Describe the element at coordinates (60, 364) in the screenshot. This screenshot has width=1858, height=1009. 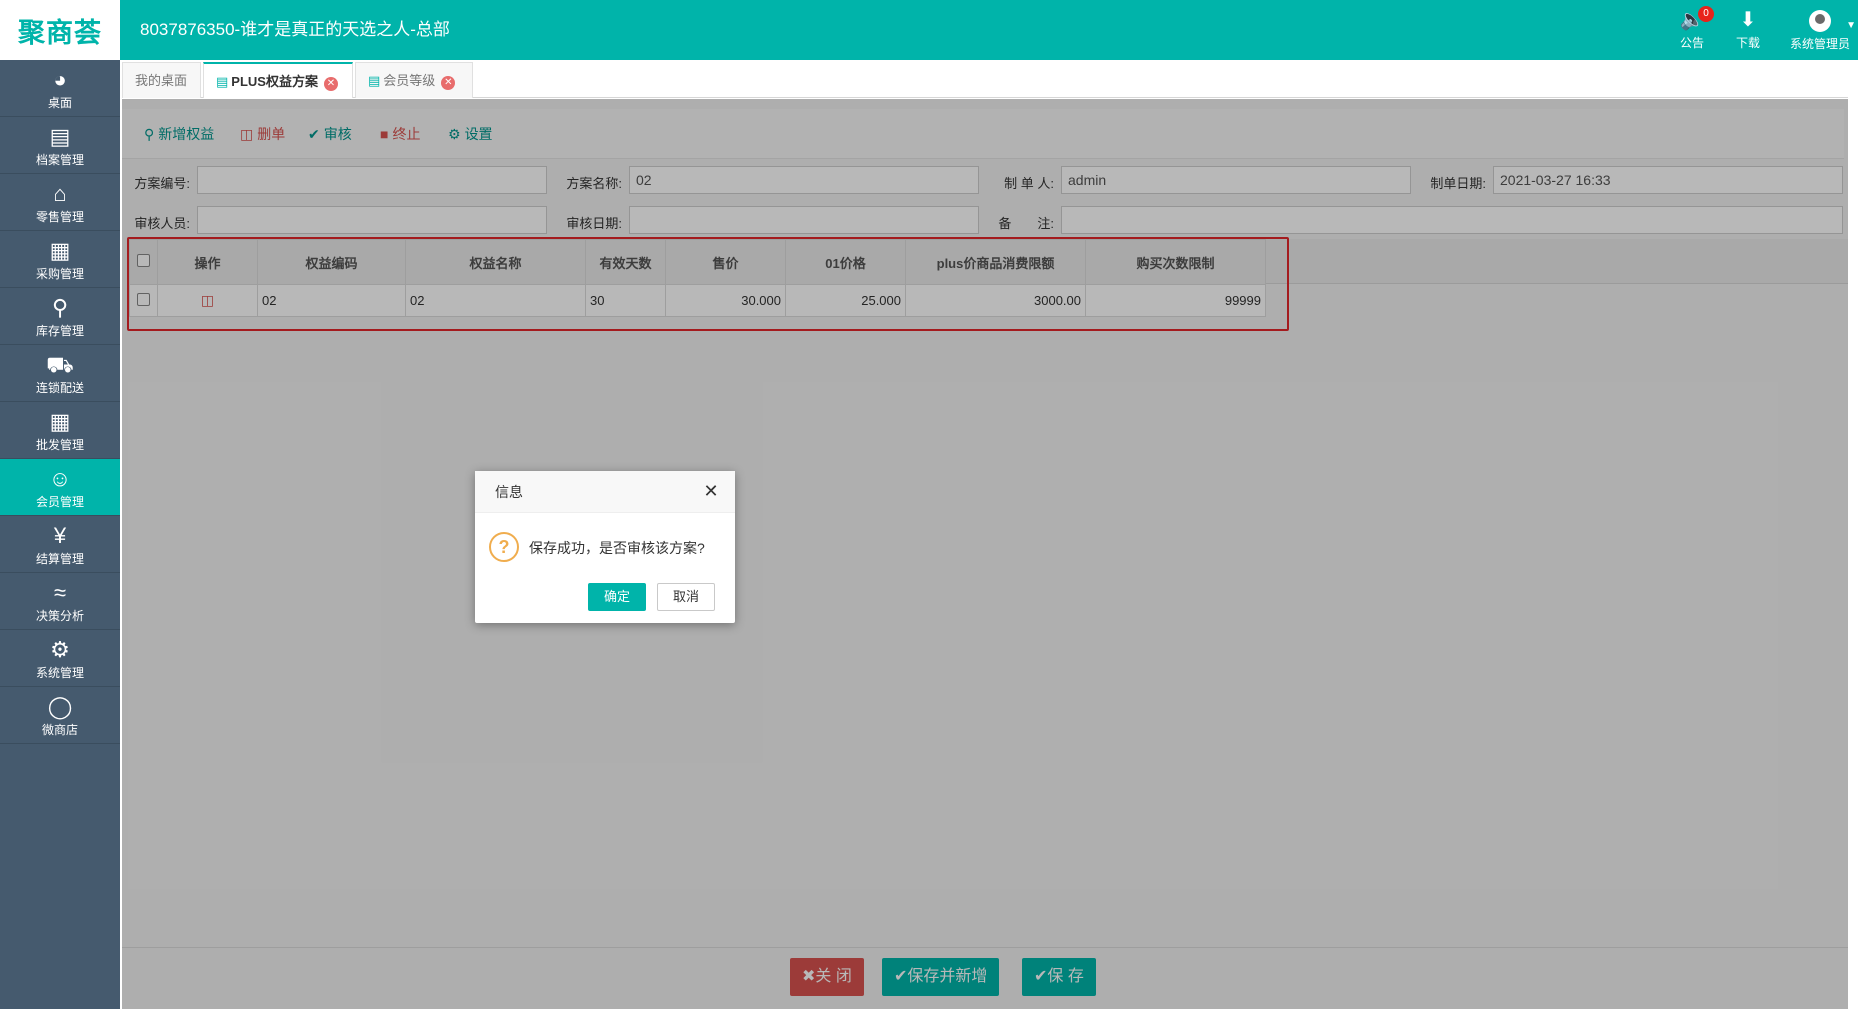
I see `truck-icon: ⛟` at that location.